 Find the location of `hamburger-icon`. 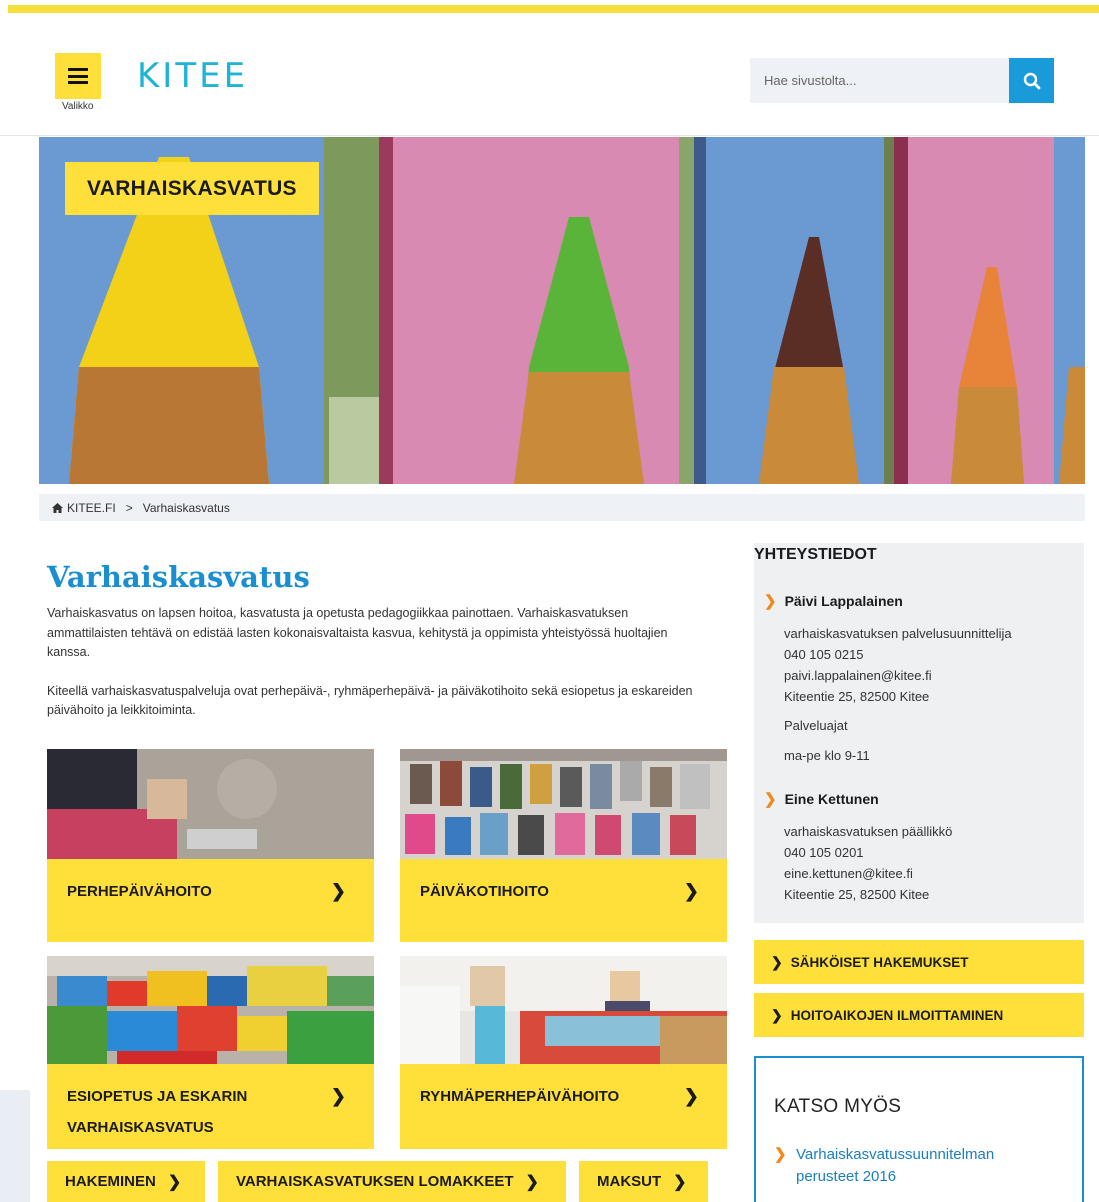

hamburger-icon is located at coordinates (78, 76).